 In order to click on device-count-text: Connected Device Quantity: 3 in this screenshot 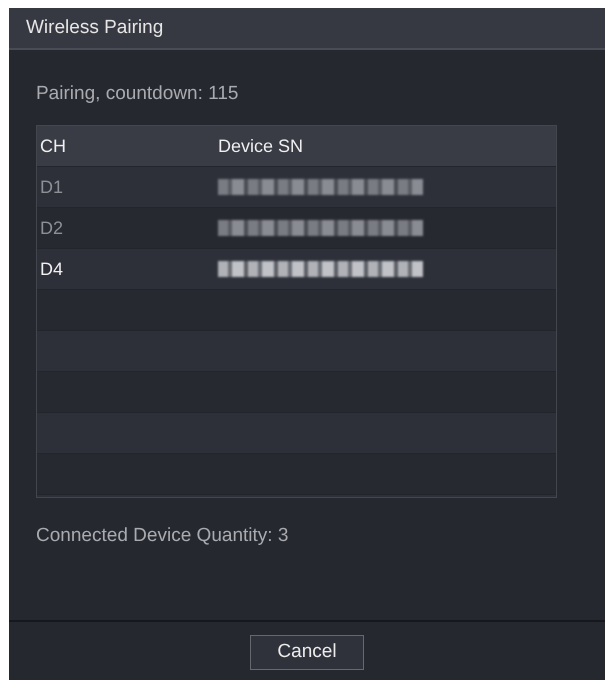, I will do `click(163, 536)`.